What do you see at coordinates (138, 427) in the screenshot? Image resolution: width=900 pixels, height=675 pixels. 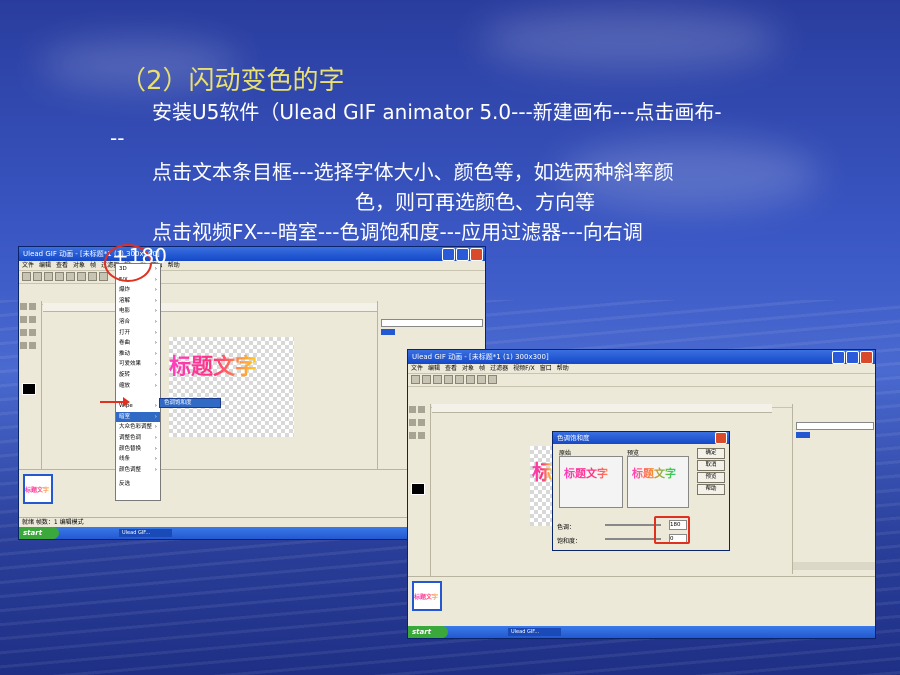 I see `menu-item: 大众色彩调整 ›` at bounding box center [138, 427].